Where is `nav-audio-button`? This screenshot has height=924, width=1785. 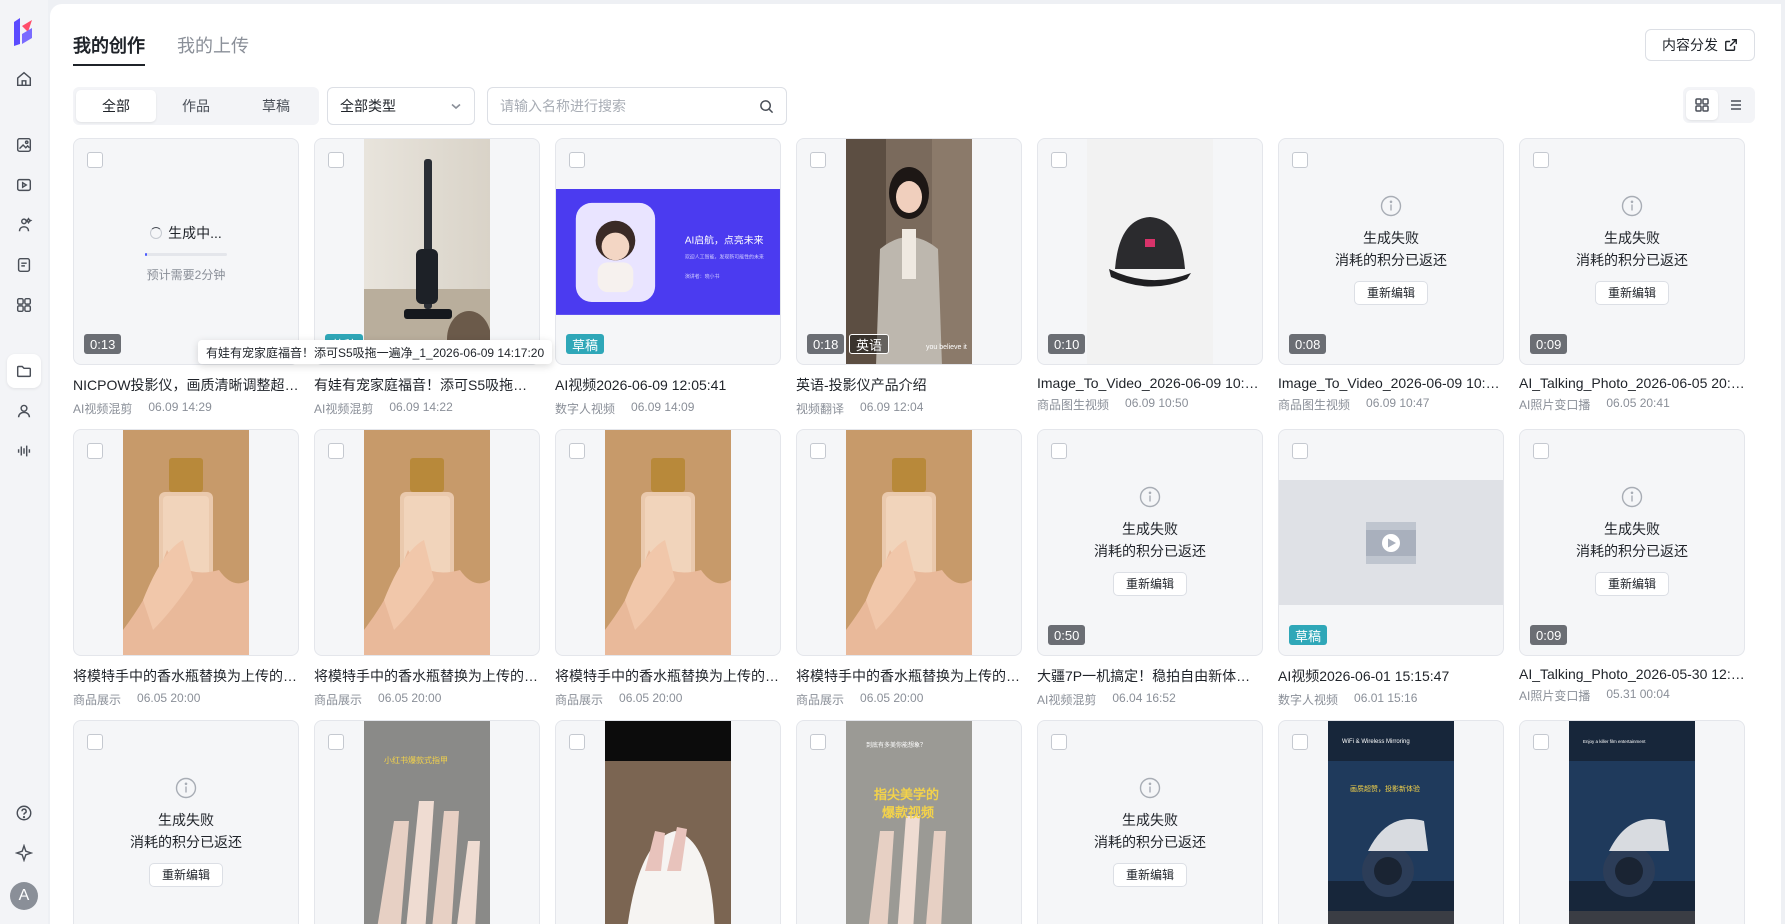
nav-audio-button is located at coordinates (24, 451).